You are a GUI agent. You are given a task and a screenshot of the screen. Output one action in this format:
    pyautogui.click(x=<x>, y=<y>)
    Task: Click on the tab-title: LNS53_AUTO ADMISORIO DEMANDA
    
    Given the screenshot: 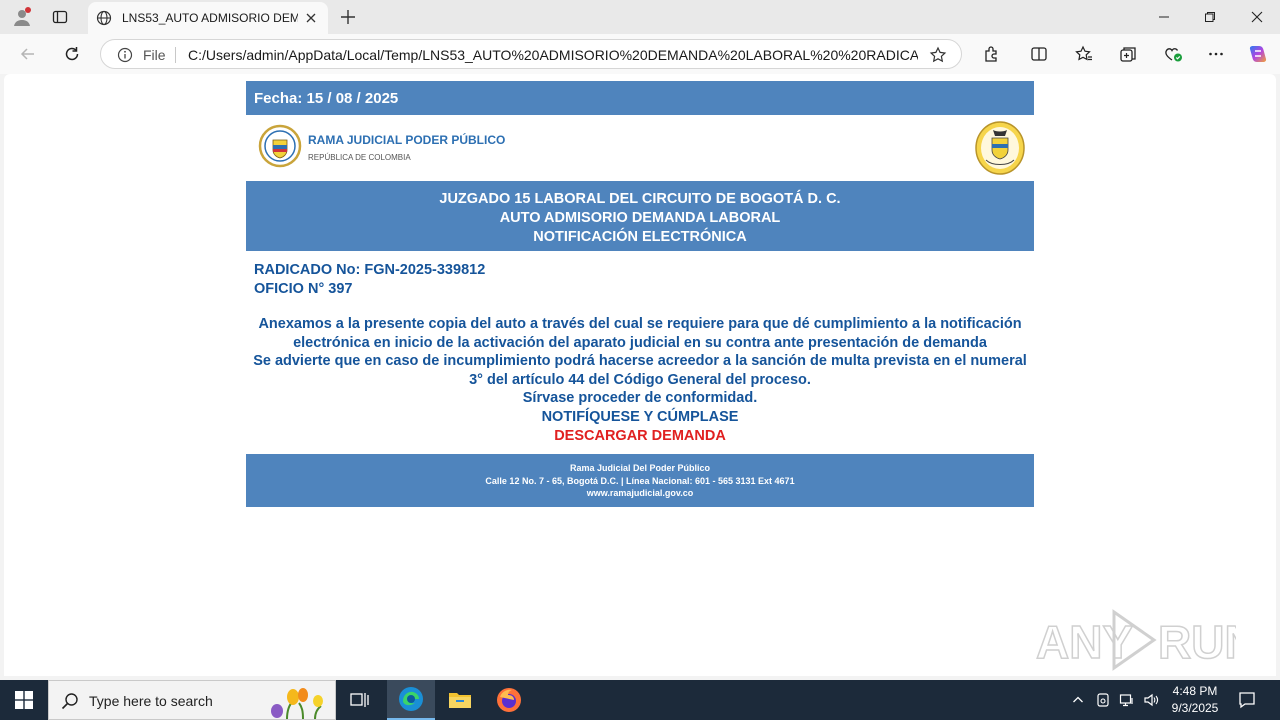 What is the action you would take?
    pyautogui.click(x=210, y=18)
    